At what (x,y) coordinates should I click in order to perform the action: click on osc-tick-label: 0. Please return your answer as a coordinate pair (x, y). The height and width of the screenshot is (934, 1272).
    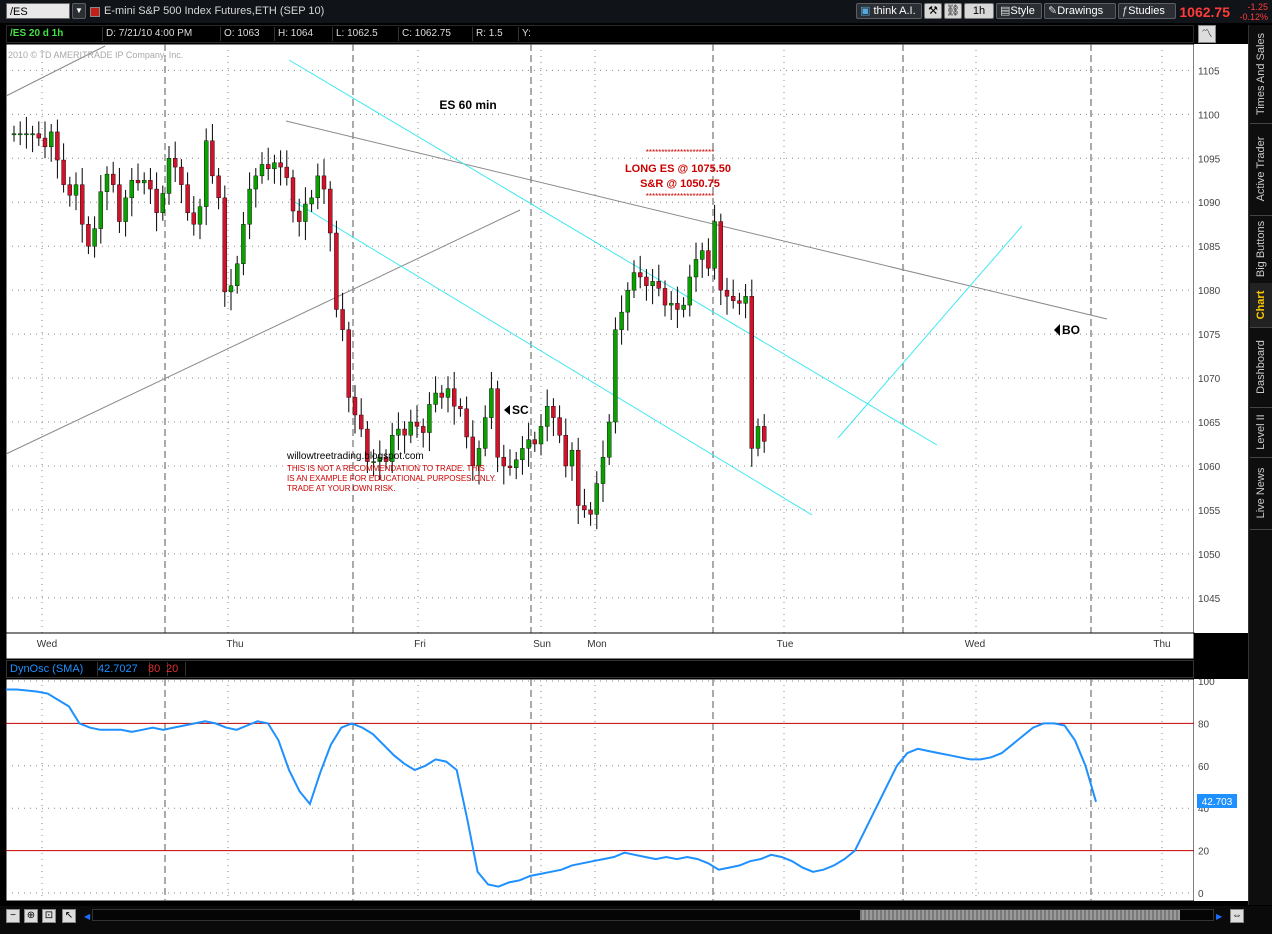
    Looking at the image, I should click on (1201, 894).